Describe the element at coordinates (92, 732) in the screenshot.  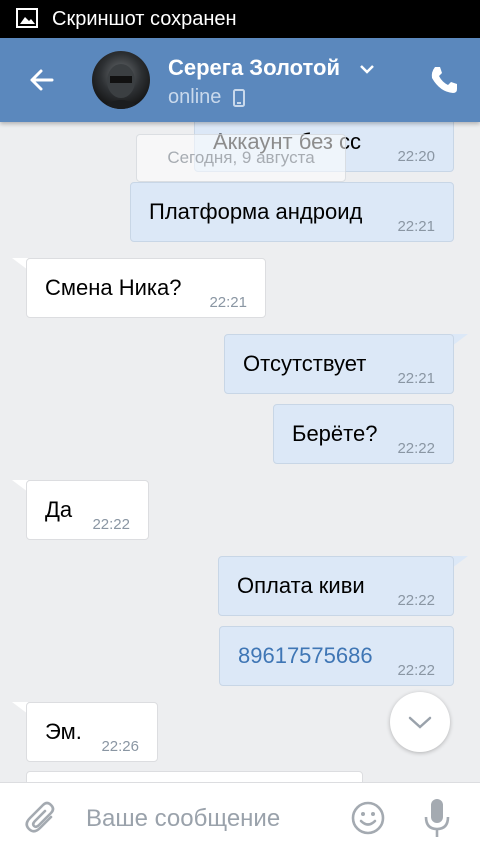
I see `message-incoming: Эм. 22:26` at that location.